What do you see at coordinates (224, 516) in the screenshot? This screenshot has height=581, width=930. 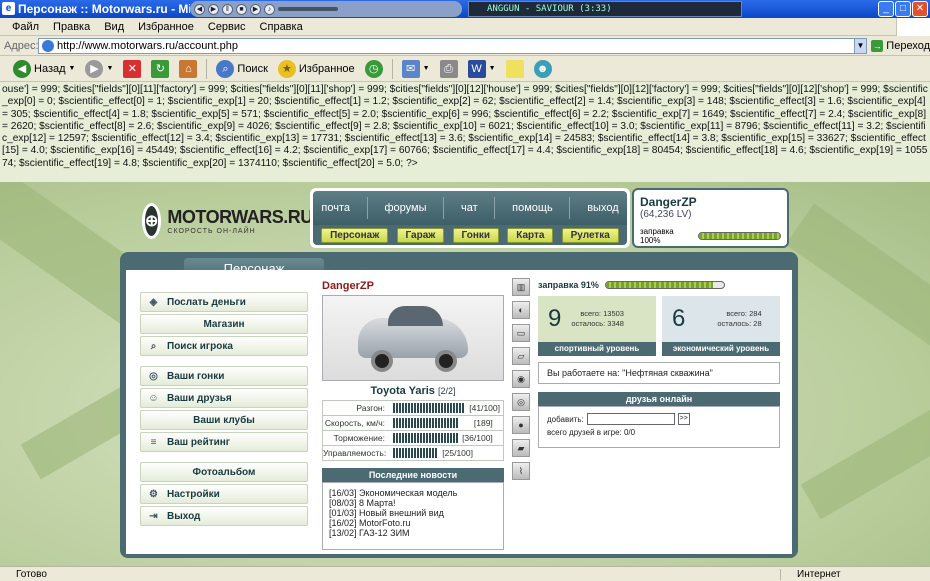 I see `menu-logout: ⇥ Выход` at bounding box center [224, 516].